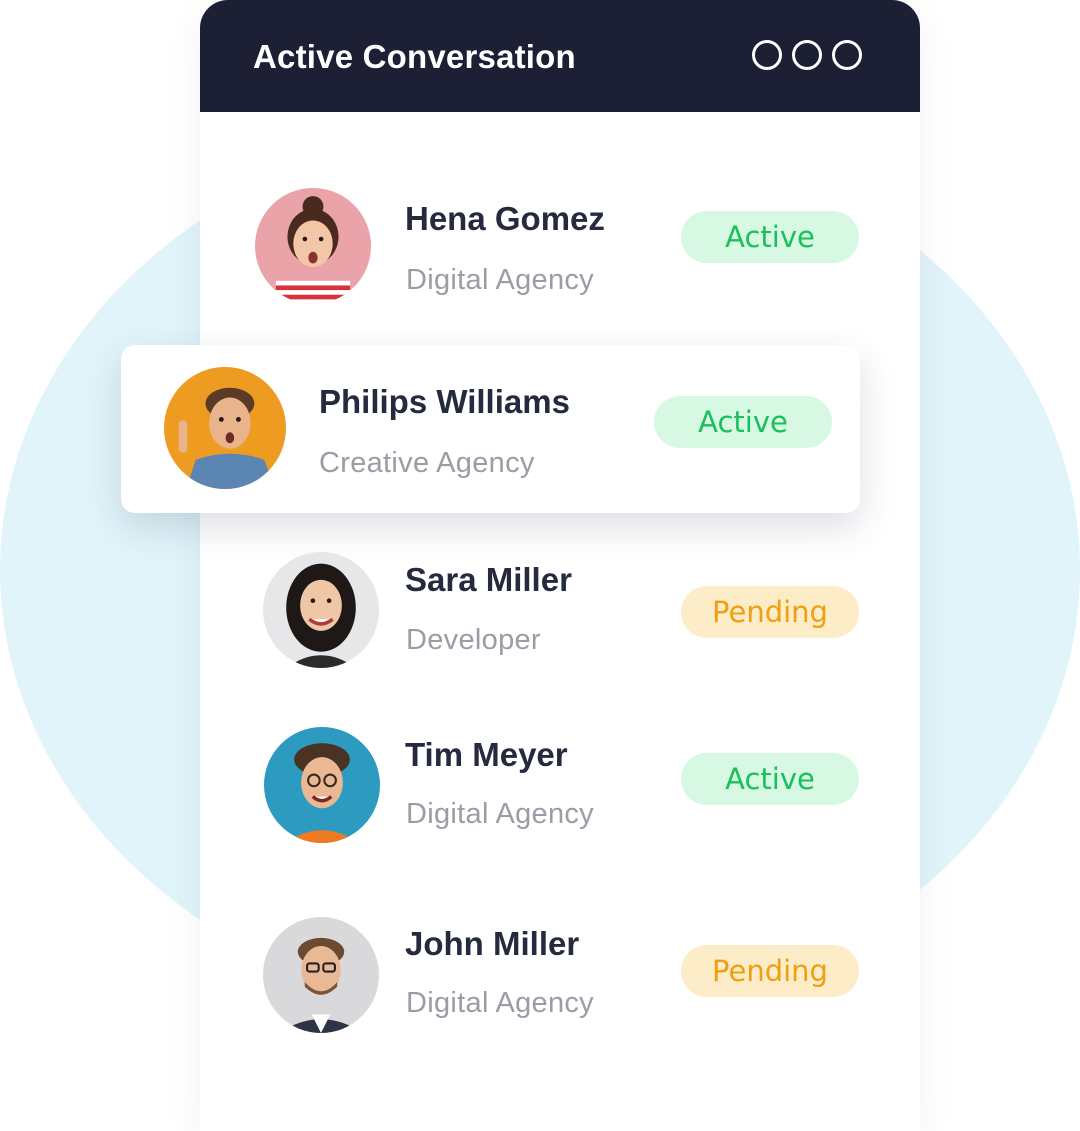 The width and height of the screenshot is (1080, 1131). Describe the element at coordinates (488, 579) in the screenshot. I see `contact-name: Sara Miller` at that location.